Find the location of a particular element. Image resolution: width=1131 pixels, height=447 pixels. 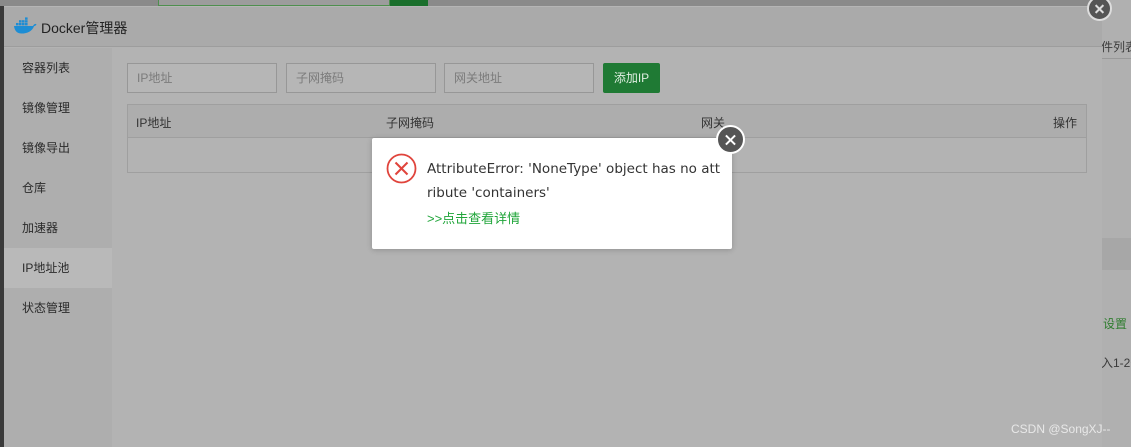

window-header: Docker管理器 is located at coordinates (553, 27).